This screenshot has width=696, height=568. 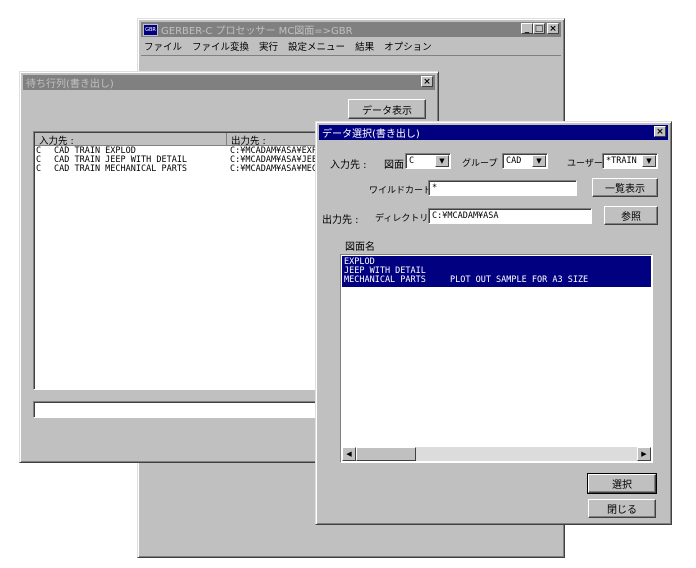 What do you see at coordinates (435, 188) in the screenshot?
I see `wildcard-input-value: *` at bounding box center [435, 188].